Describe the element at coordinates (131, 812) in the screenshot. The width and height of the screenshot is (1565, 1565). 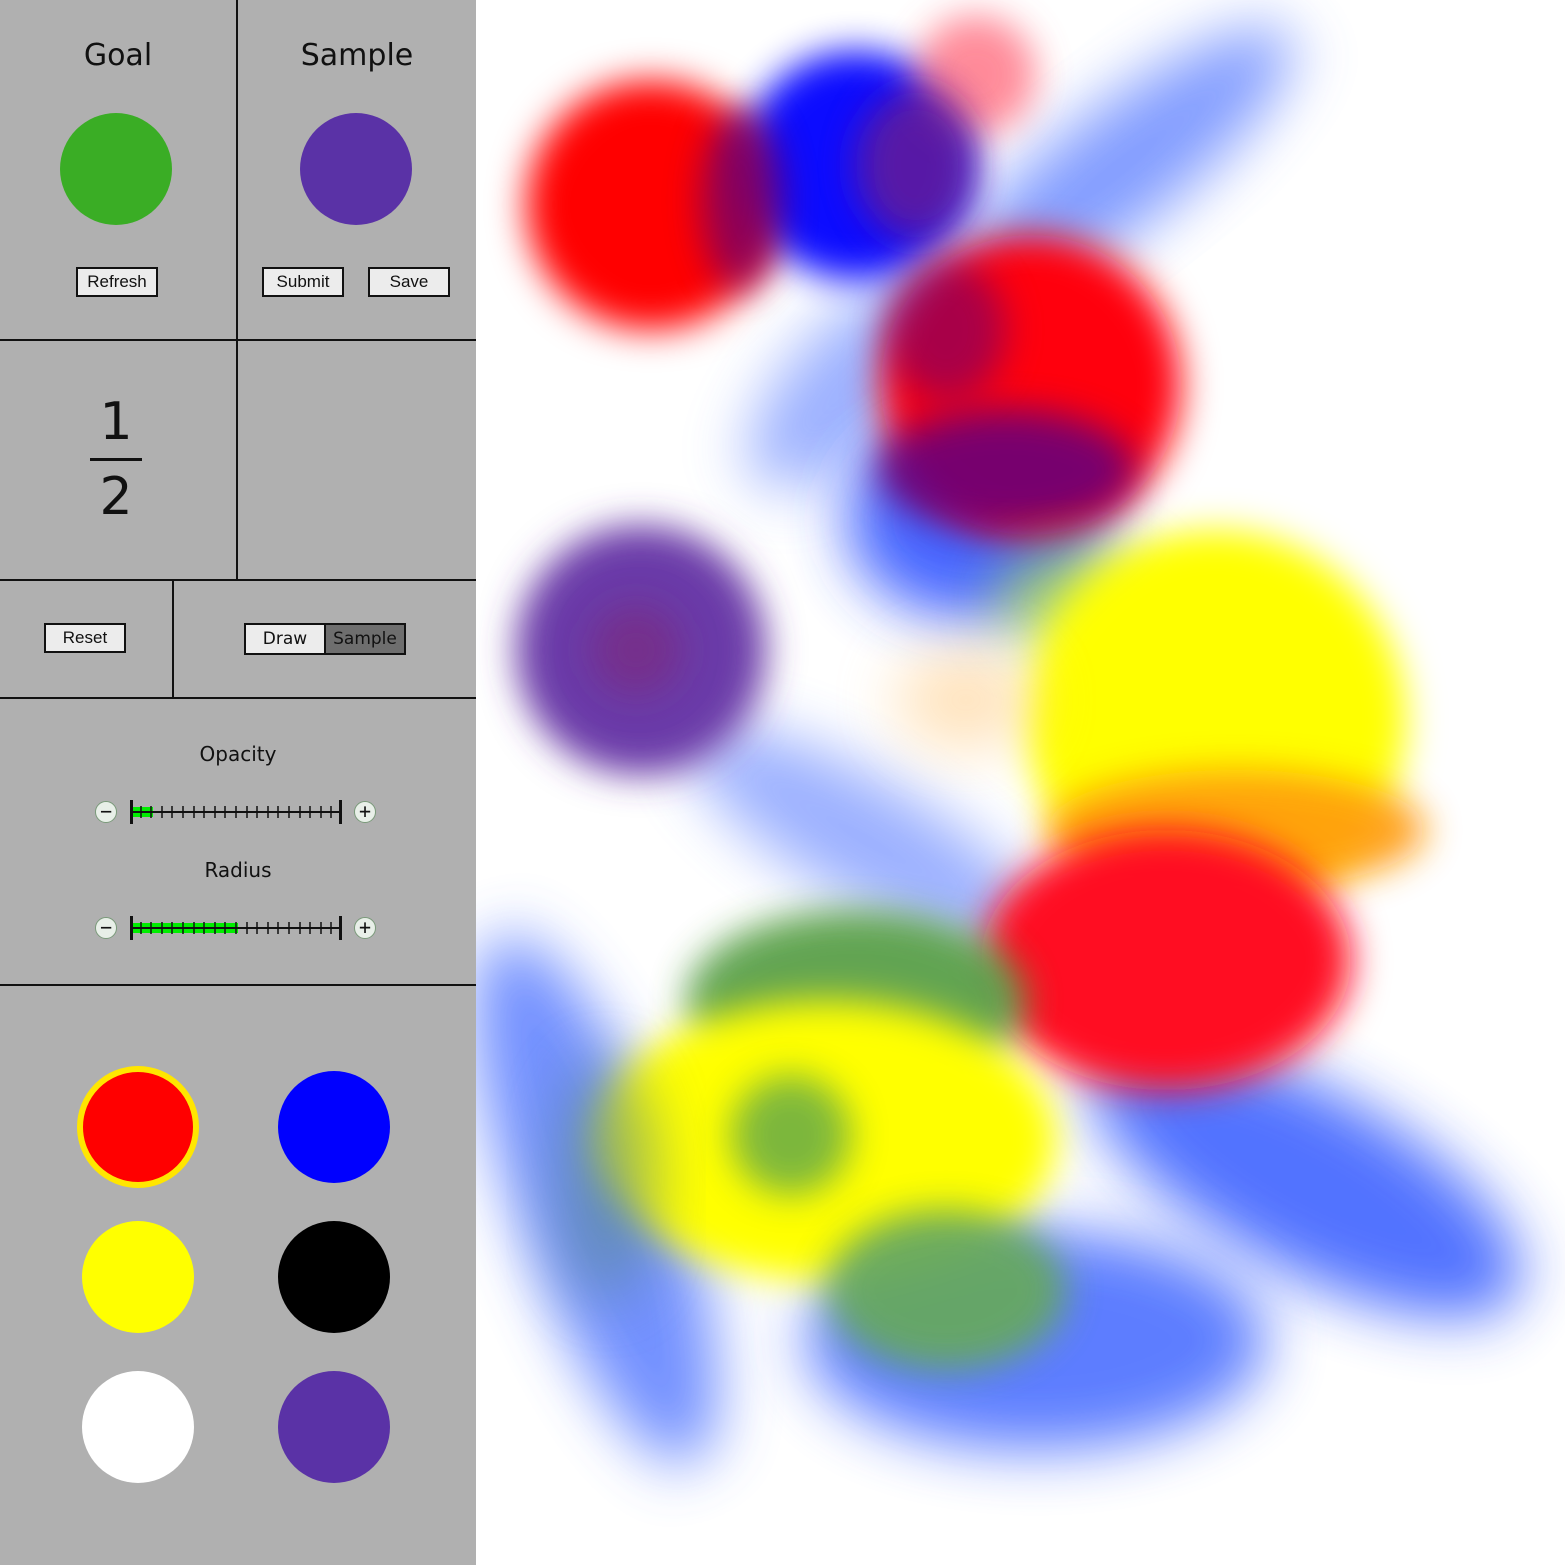
I see `opacity-slider-min-end` at that location.